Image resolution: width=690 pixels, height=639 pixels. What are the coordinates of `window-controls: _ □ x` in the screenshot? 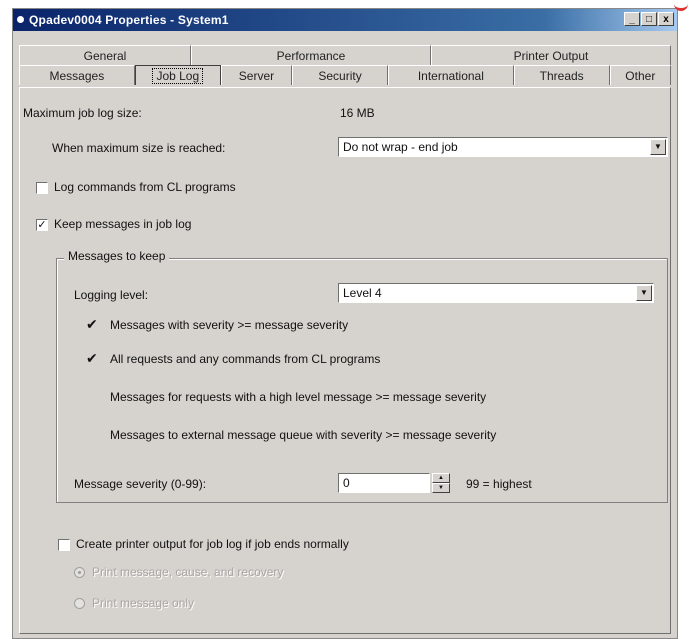 It's located at (649, 19).